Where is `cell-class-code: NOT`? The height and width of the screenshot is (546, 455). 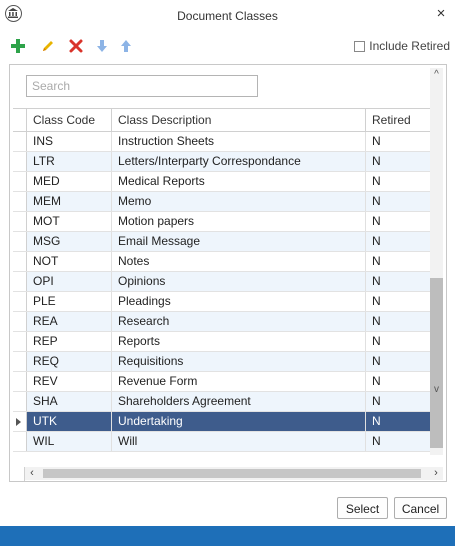
cell-class-code: NOT is located at coordinates (69, 261).